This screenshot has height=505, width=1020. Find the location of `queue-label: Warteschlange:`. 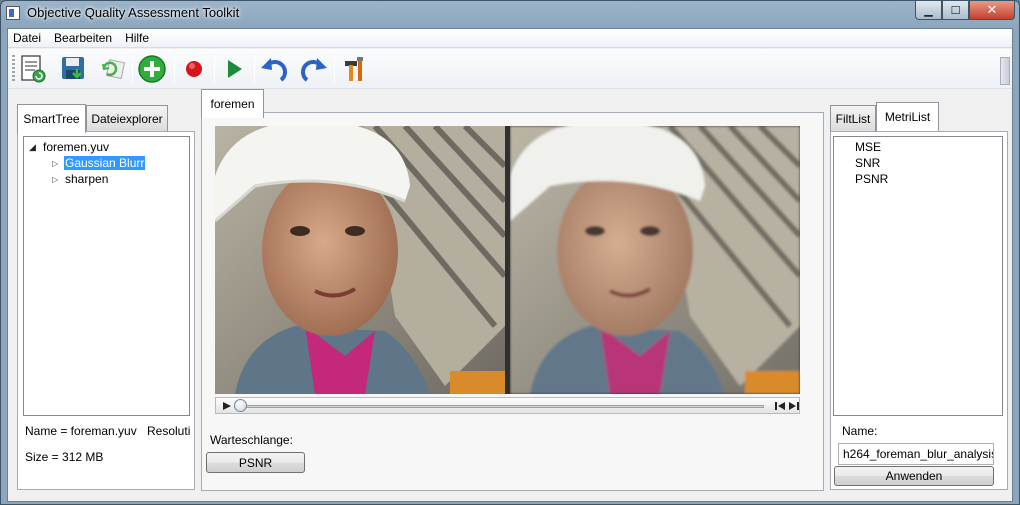

queue-label: Warteschlange: is located at coordinates (251, 440).